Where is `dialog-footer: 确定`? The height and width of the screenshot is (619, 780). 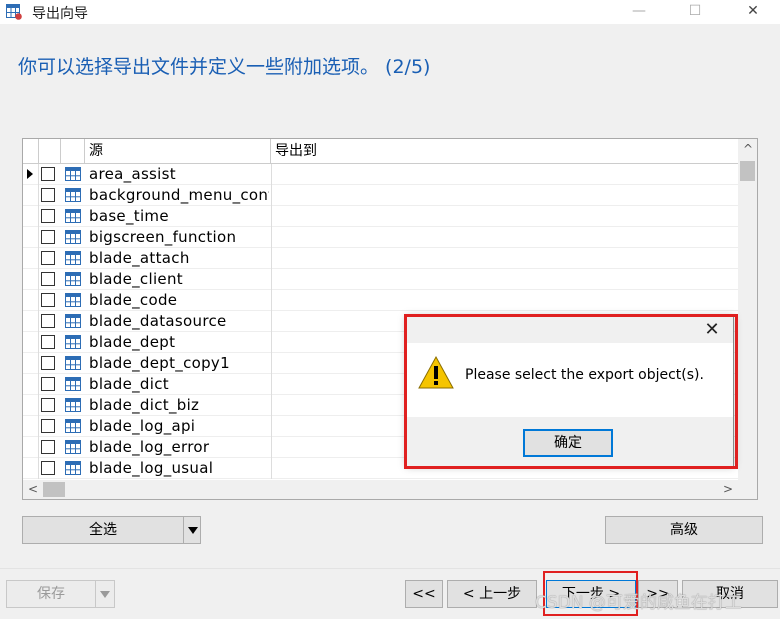 dialog-footer: 确定 is located at coordinates (570, 442).